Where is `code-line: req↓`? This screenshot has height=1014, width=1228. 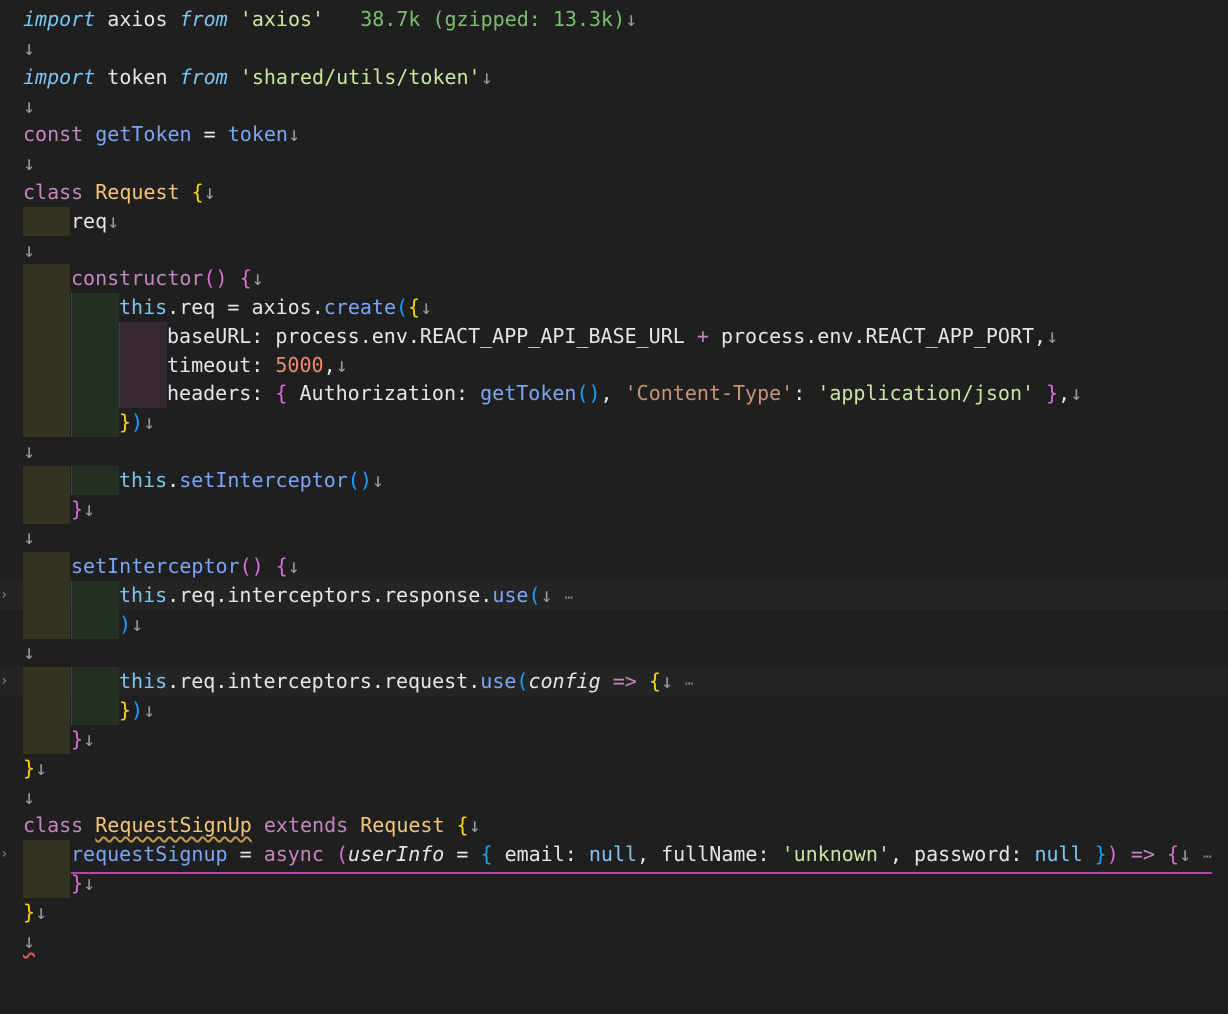 code-line: req↓ is located at coordinates (614, 221).